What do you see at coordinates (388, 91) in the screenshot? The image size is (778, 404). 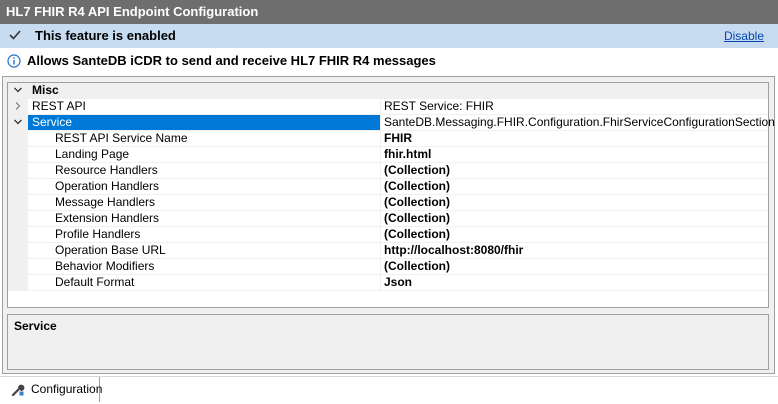 I see `category-misc: Misc` at bounding box center [388, 91].